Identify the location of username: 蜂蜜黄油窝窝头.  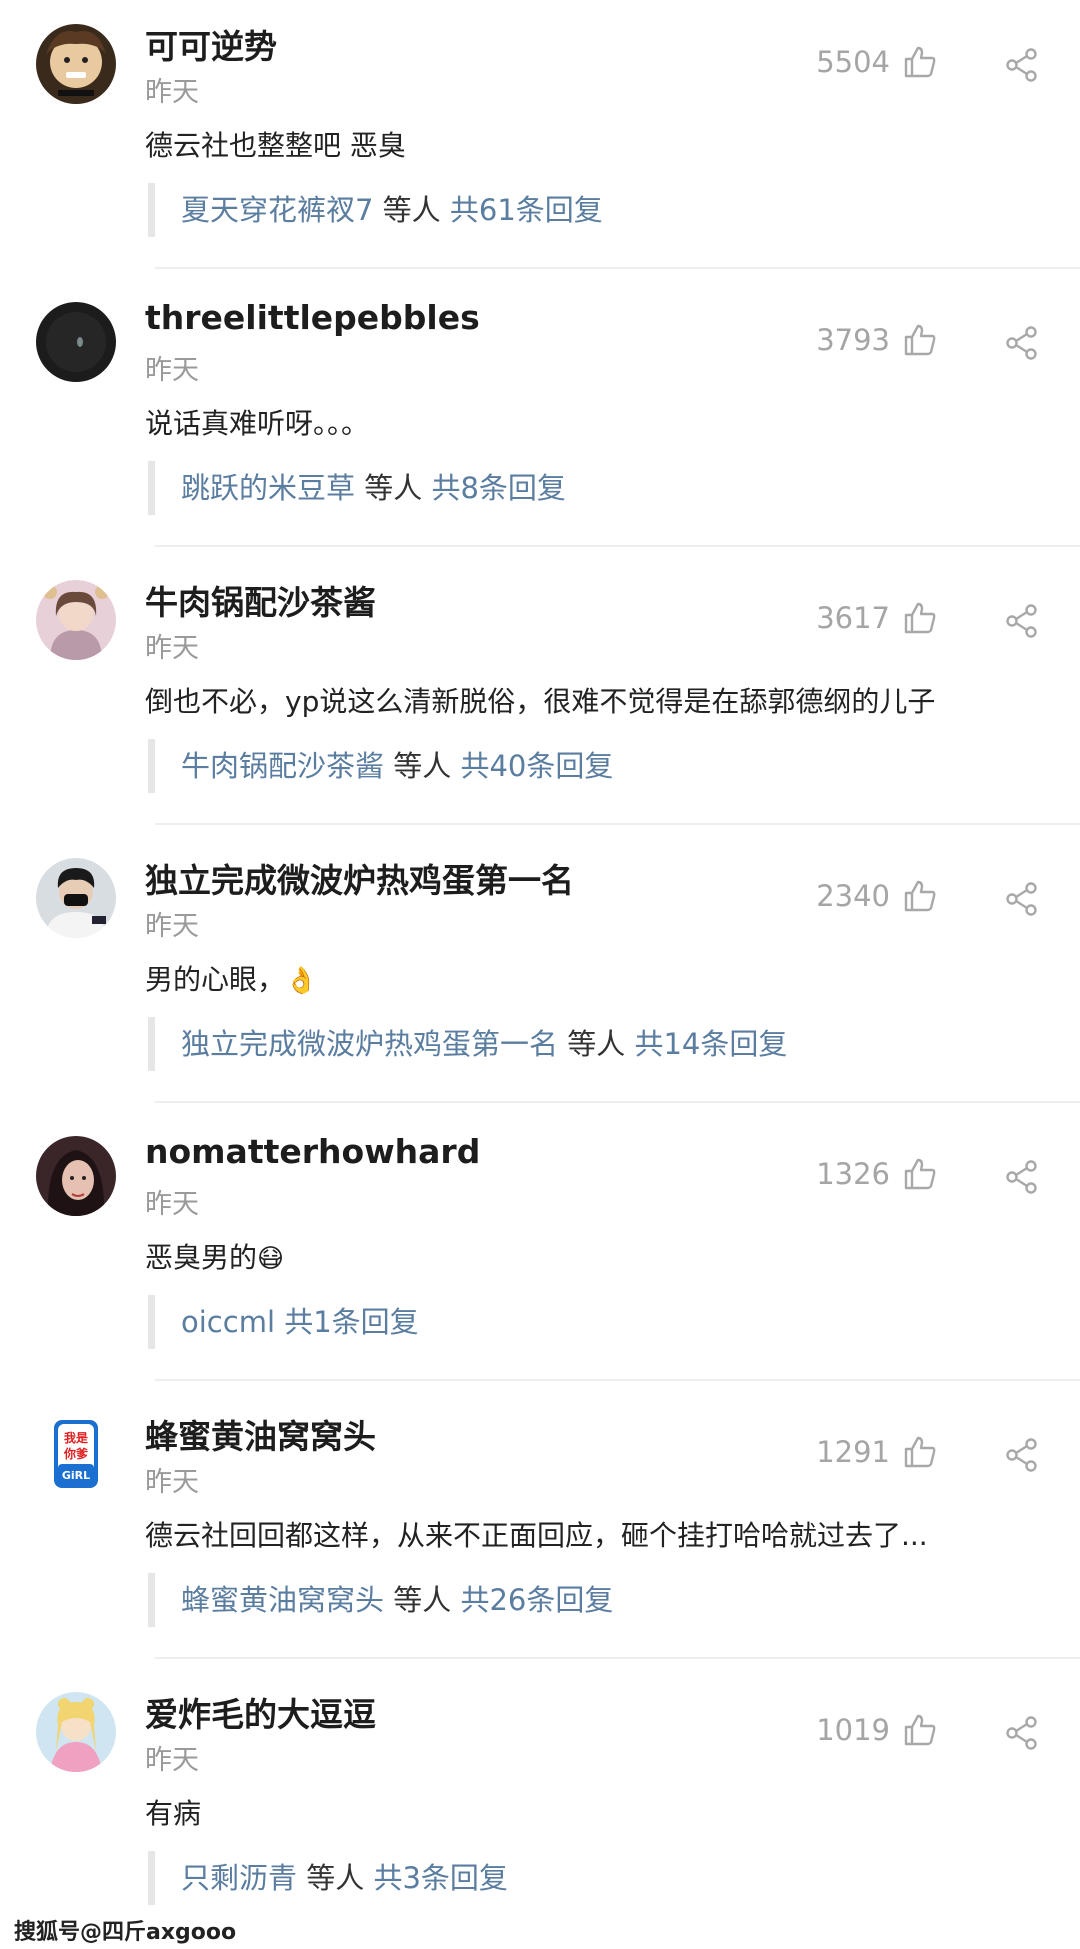
(260, 1434).